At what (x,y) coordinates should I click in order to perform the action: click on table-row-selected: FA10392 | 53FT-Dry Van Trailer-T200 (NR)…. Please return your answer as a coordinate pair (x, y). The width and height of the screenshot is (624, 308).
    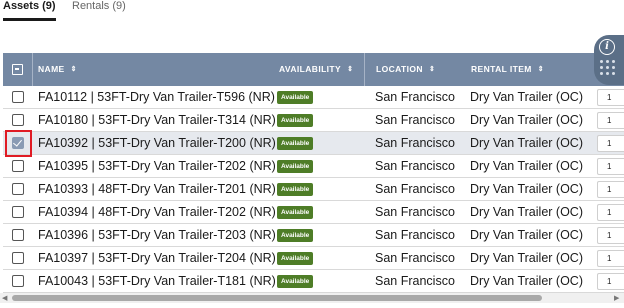
    Looking at the image, I should click on (313, 143).